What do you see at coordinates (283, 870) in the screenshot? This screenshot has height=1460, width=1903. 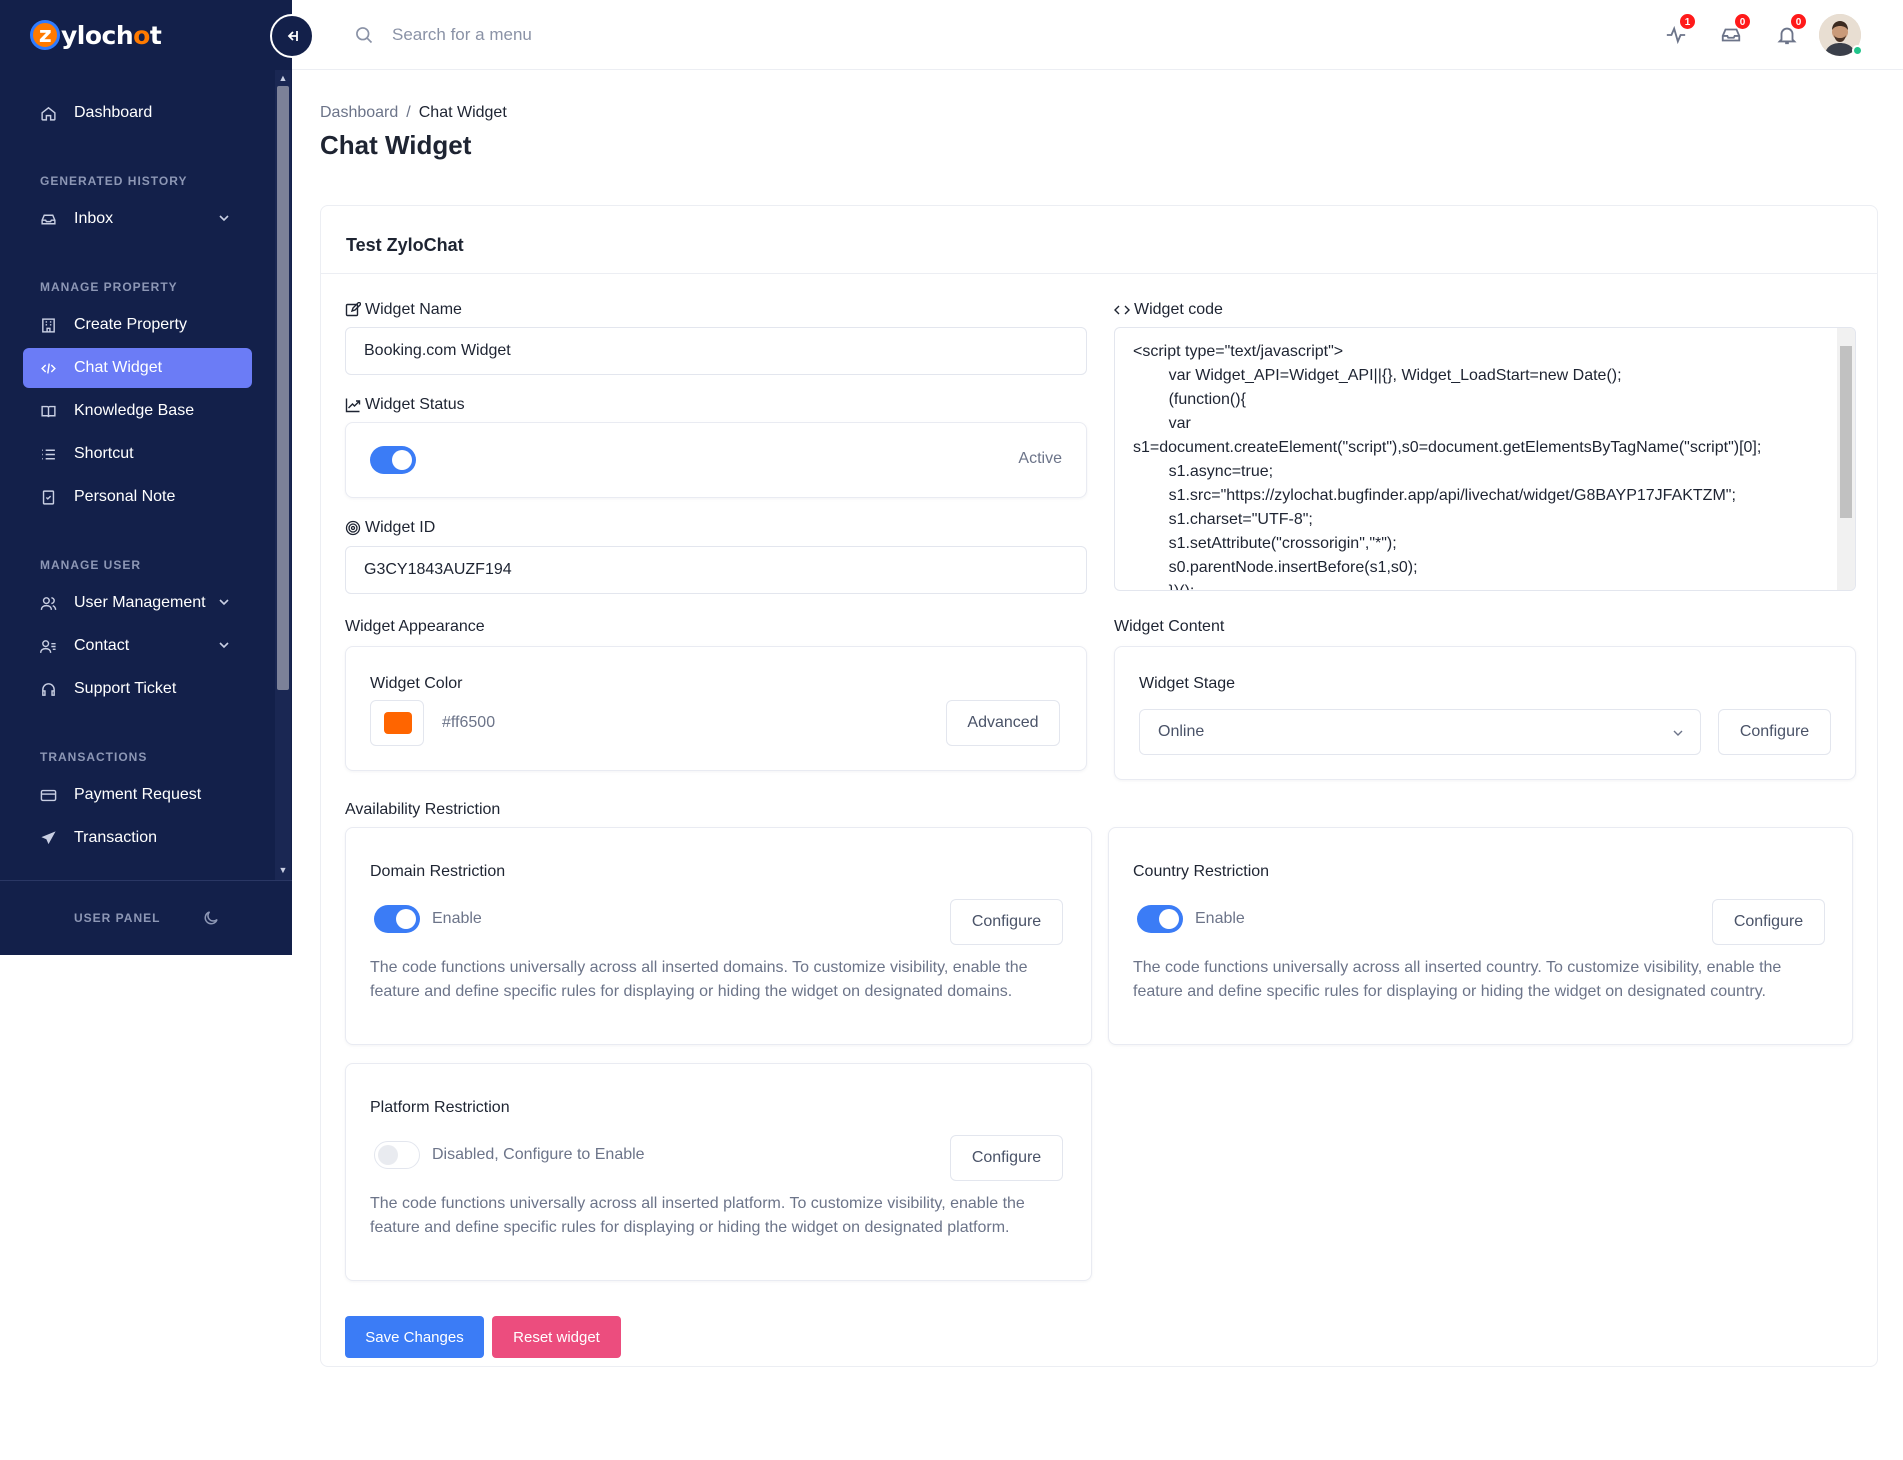 I see `scroll-down-icon: ▼` at bounding box center [283, 870].